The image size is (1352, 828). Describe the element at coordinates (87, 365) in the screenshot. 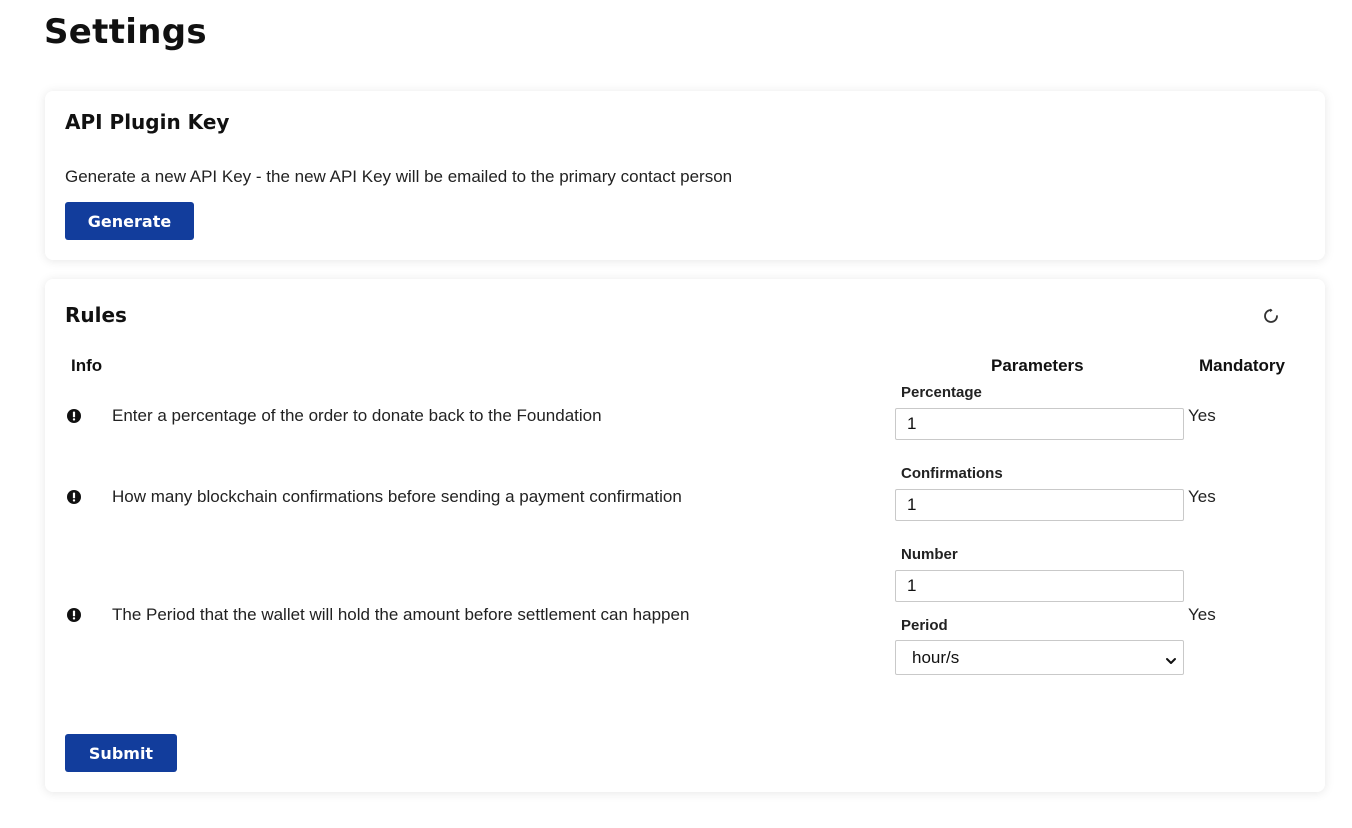

I see `column-header-info: Info` at that location.